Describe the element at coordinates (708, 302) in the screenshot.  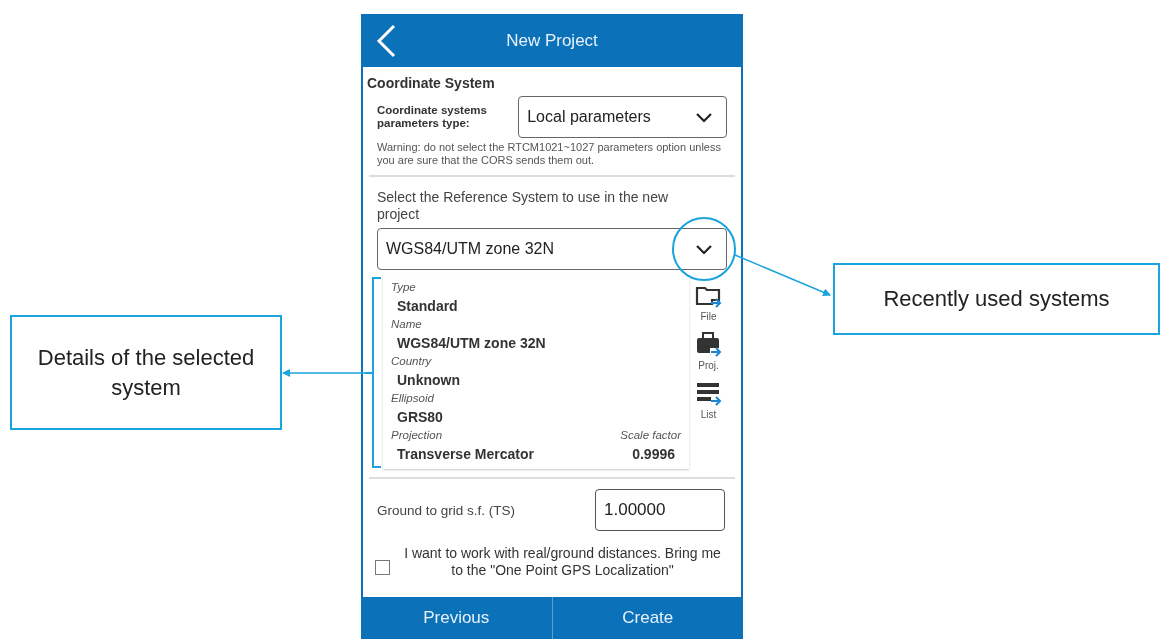
I see `side-action-button: File` at that location.